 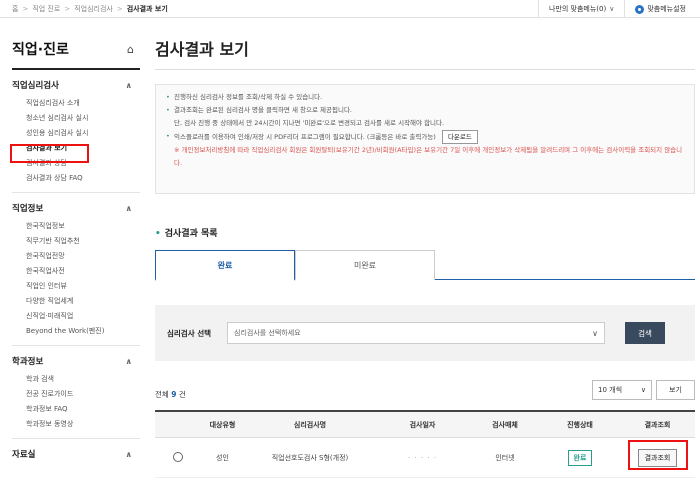 I want to click on per-page-select: 10 개씩 ∨, so click(x=622, y=390).